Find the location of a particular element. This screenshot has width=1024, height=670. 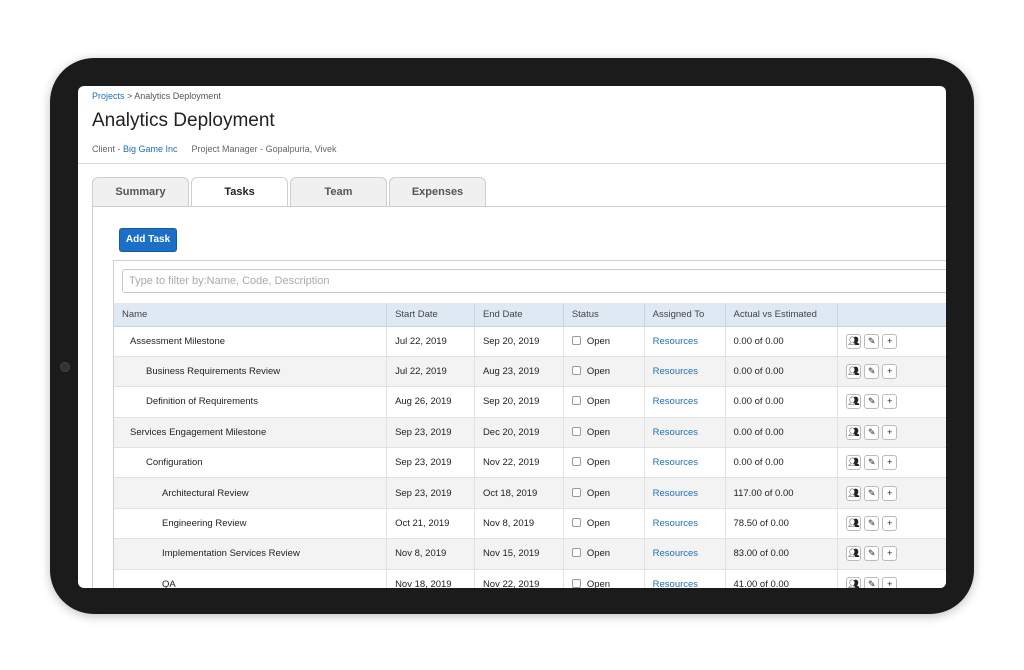

task-start-date: Nov 18, 2019 is located at coordinates (430, 578).